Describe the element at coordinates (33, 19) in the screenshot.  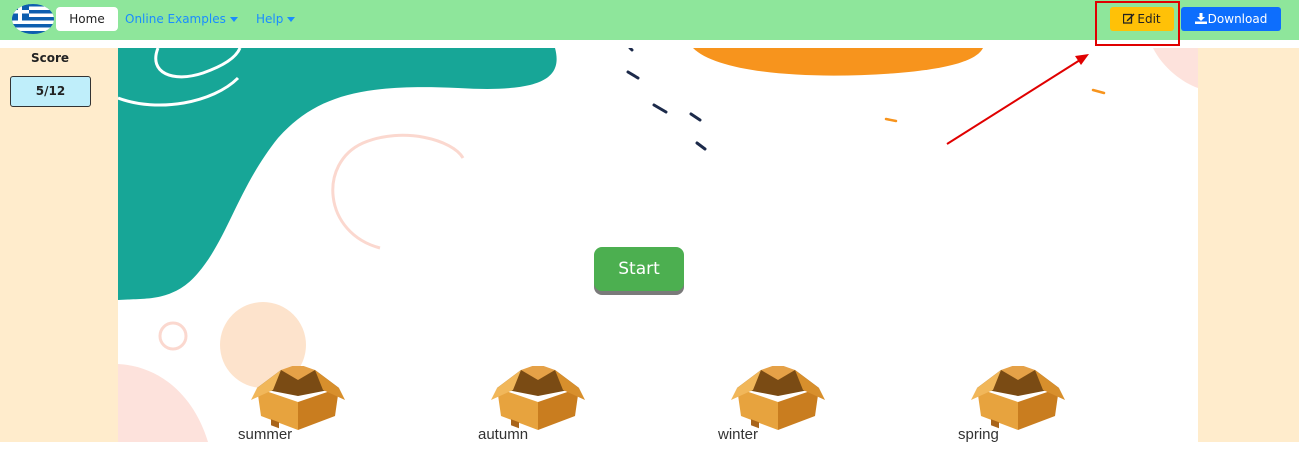
I see `greece-flag-icon` at that location.